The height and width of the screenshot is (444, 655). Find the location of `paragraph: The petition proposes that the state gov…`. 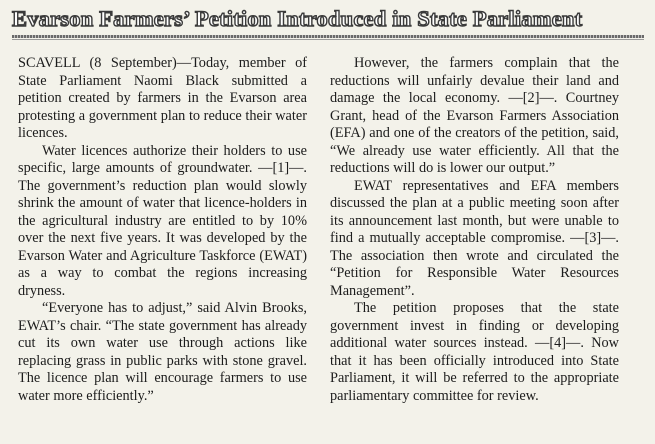

paragraph: The petition proposes that the state gov… is located at coordinates (474, 352).